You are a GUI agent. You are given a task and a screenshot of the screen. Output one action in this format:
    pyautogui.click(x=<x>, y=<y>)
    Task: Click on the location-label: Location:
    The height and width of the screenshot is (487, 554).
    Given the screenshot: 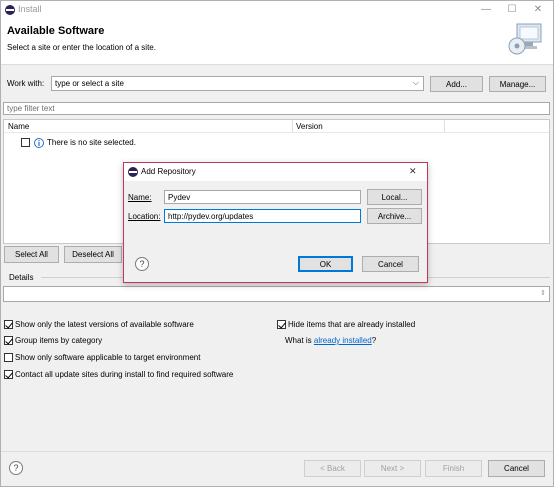 What is the action you would take?
    pyautogui.click(x=144, y=216)
    